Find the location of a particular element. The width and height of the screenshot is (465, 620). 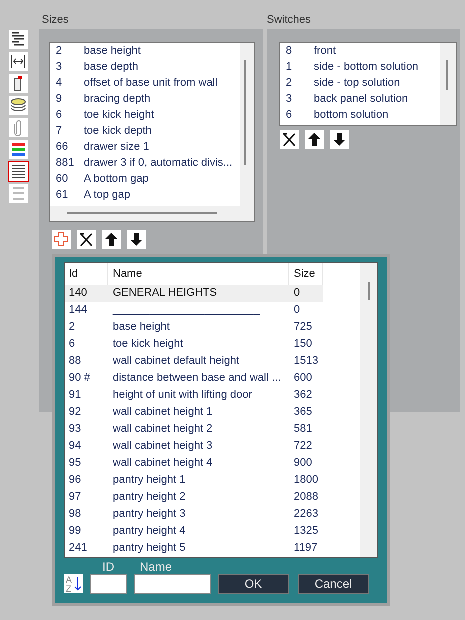

id-field is located at coordinates (108, 584).